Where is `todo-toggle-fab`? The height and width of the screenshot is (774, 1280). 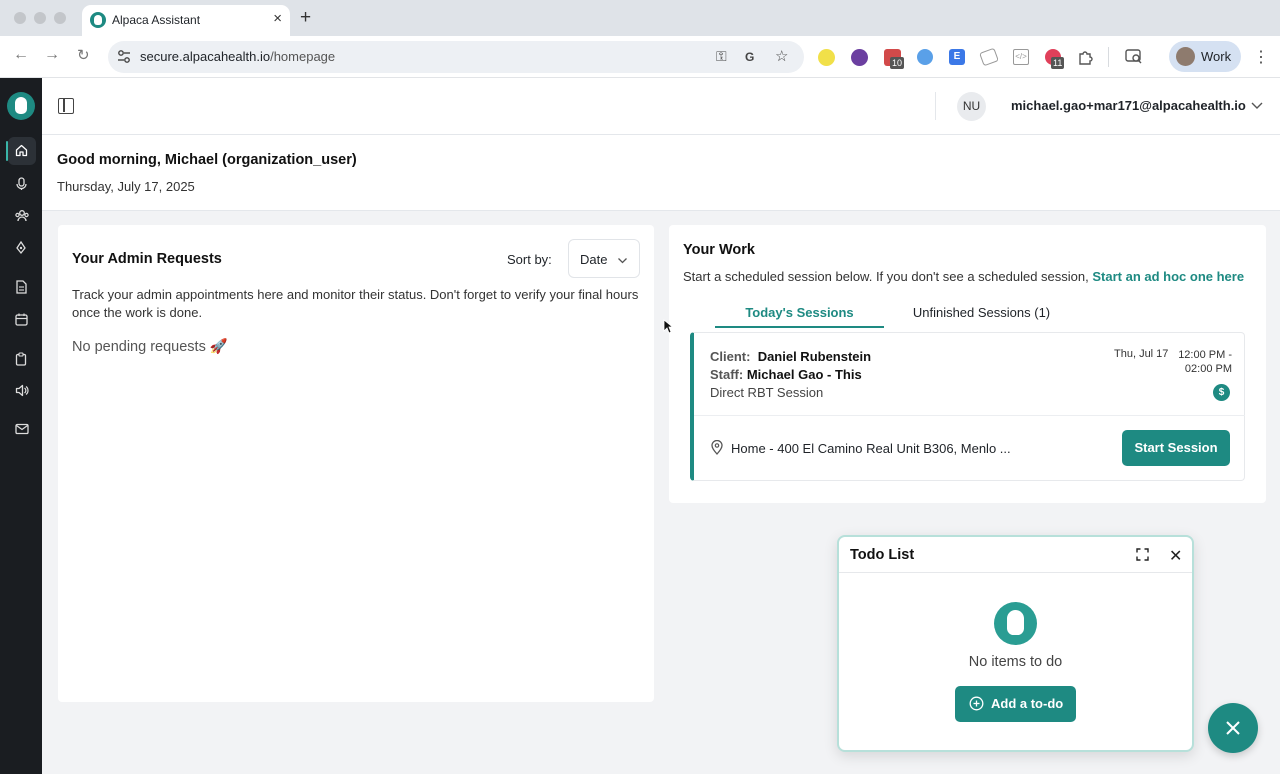 todo-toggle-fab is located at coordinates (1233, 728).